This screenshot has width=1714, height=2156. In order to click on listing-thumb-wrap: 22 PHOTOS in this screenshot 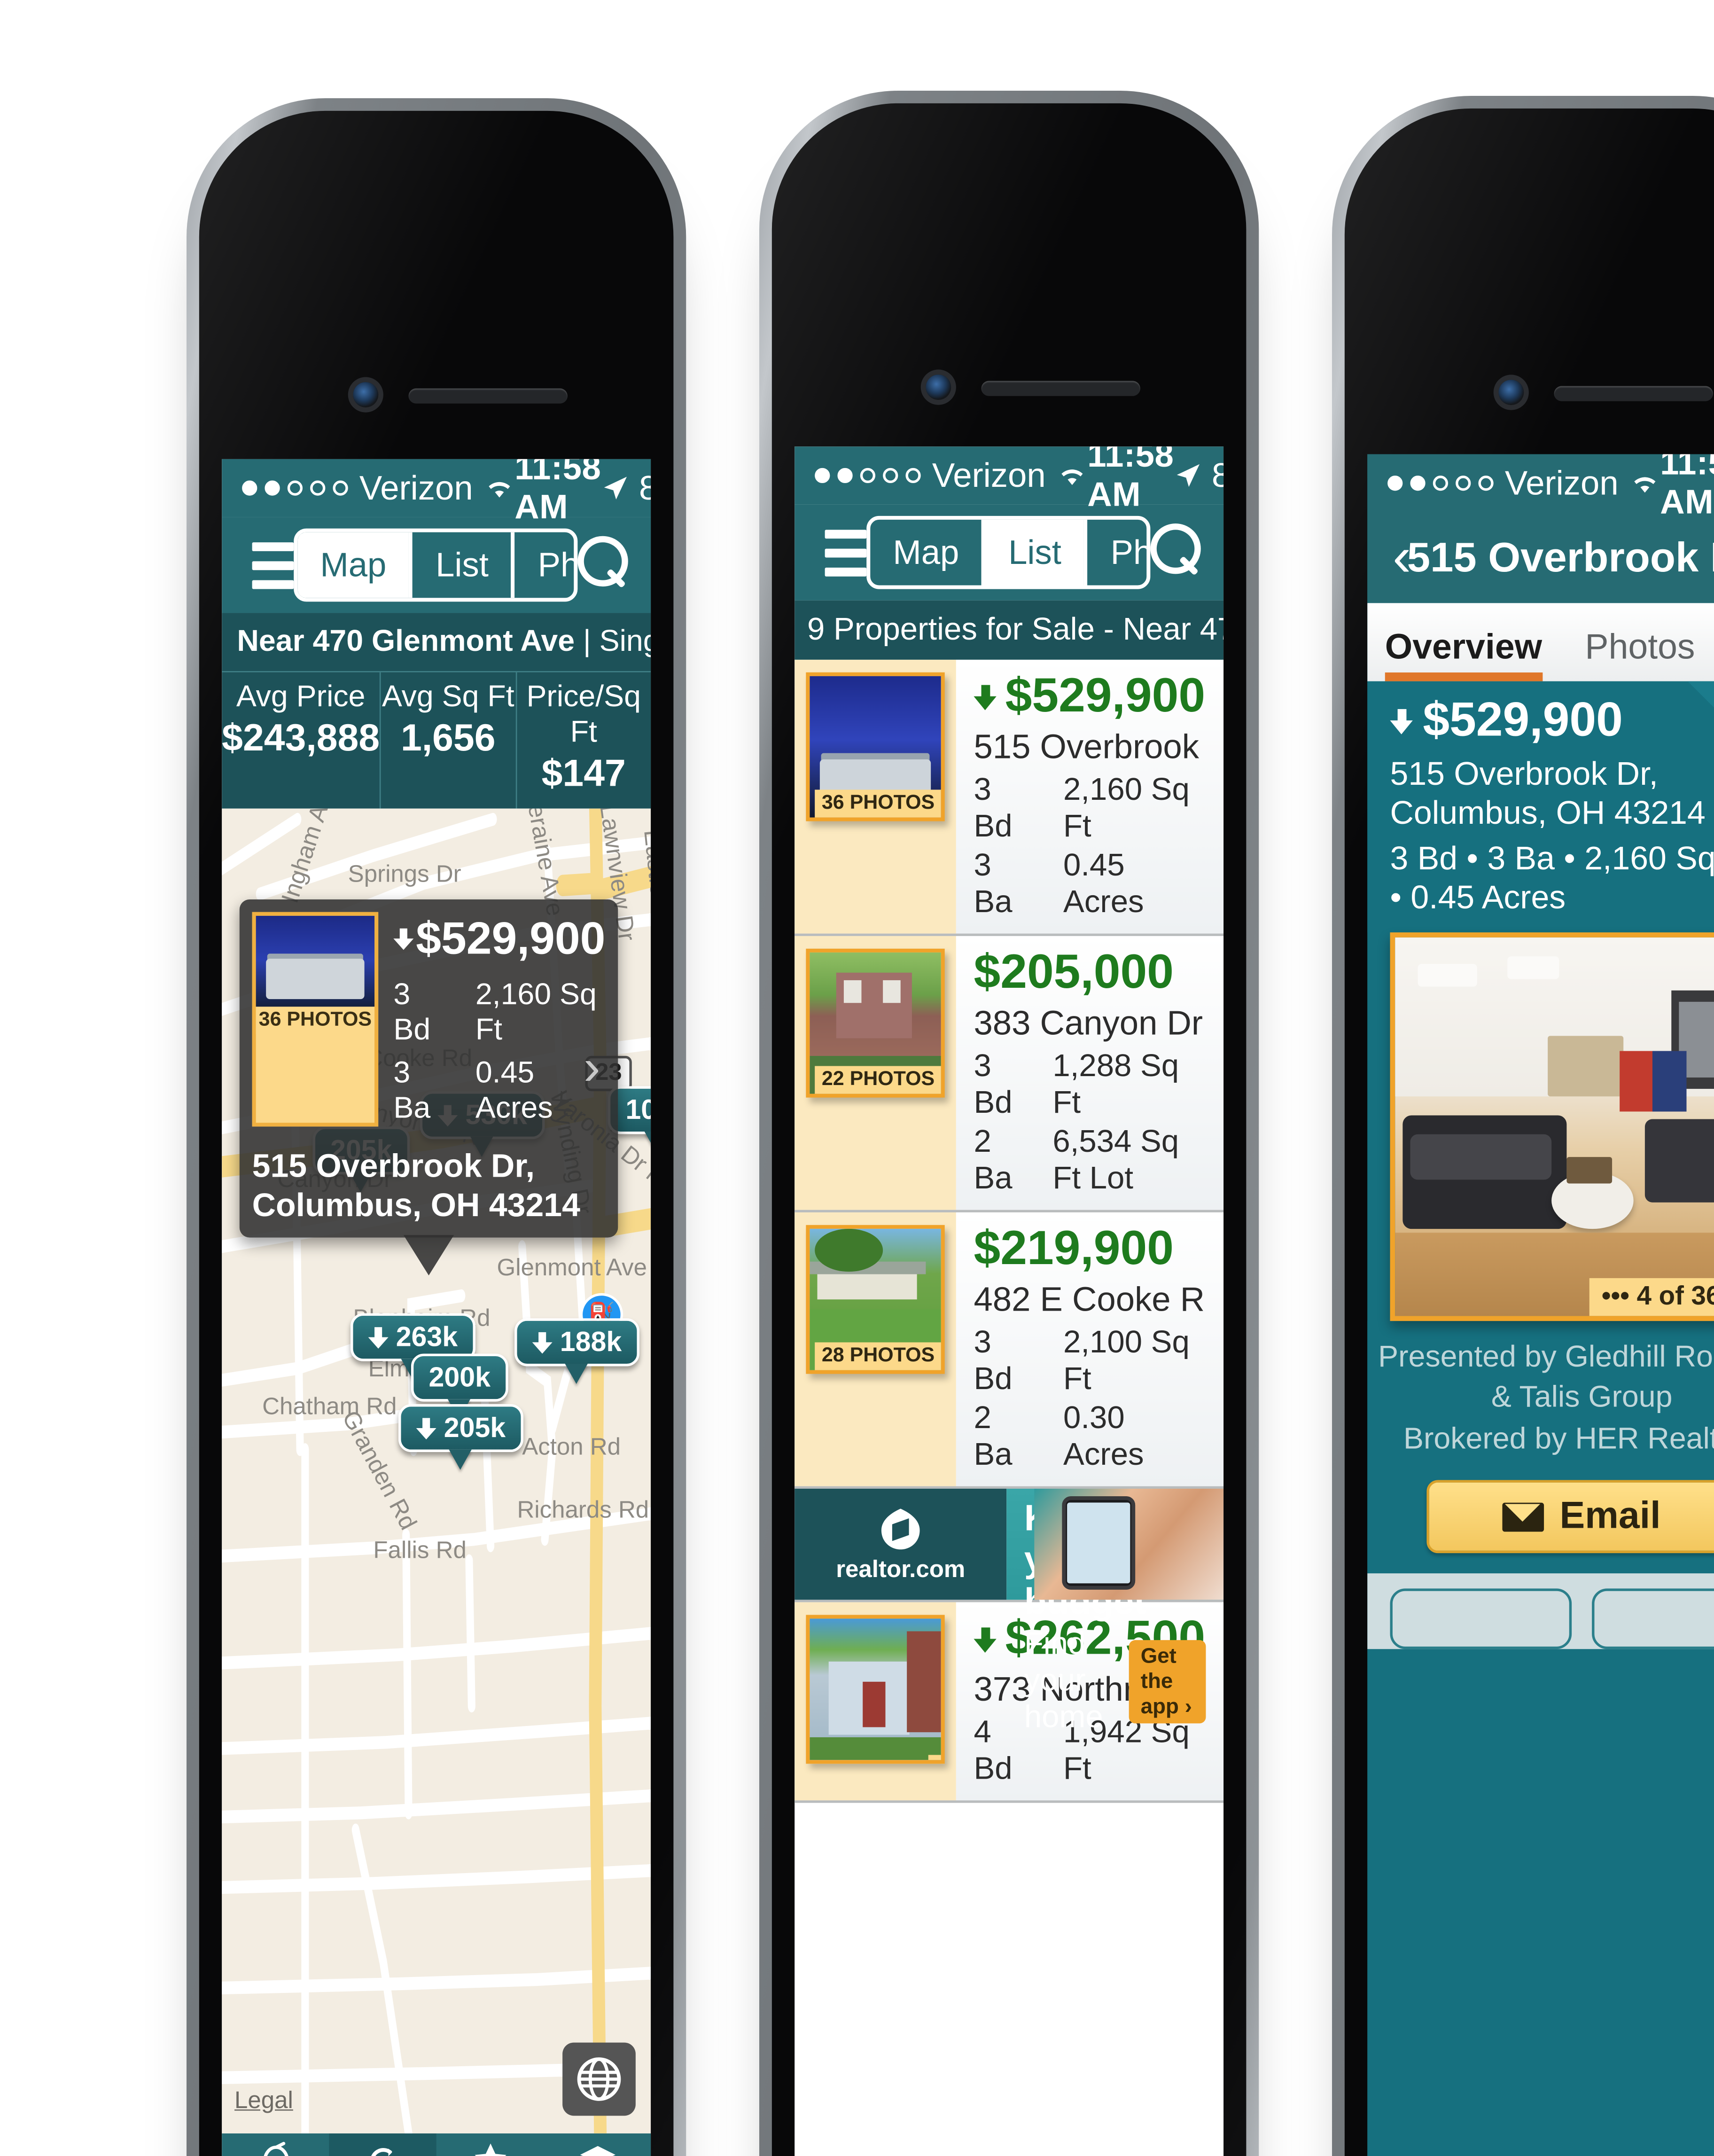, I will do `click(876, 1073)`.